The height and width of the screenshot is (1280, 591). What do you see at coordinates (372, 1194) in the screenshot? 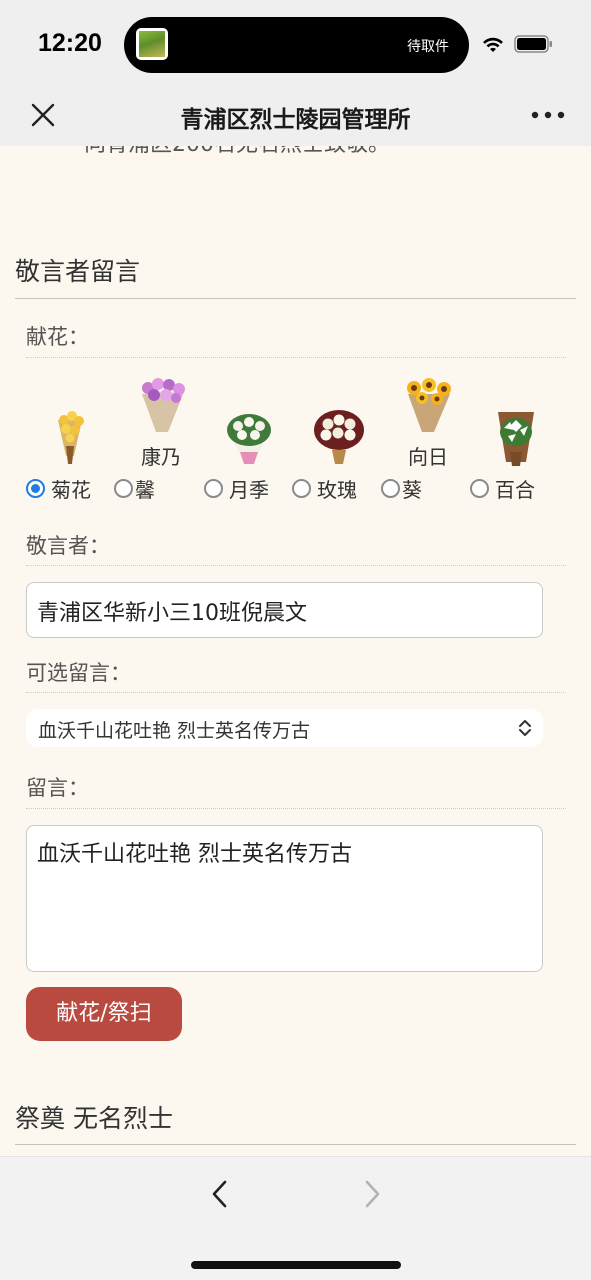
I see `forward-arrow-icon` at bounding box center [372, 1194].